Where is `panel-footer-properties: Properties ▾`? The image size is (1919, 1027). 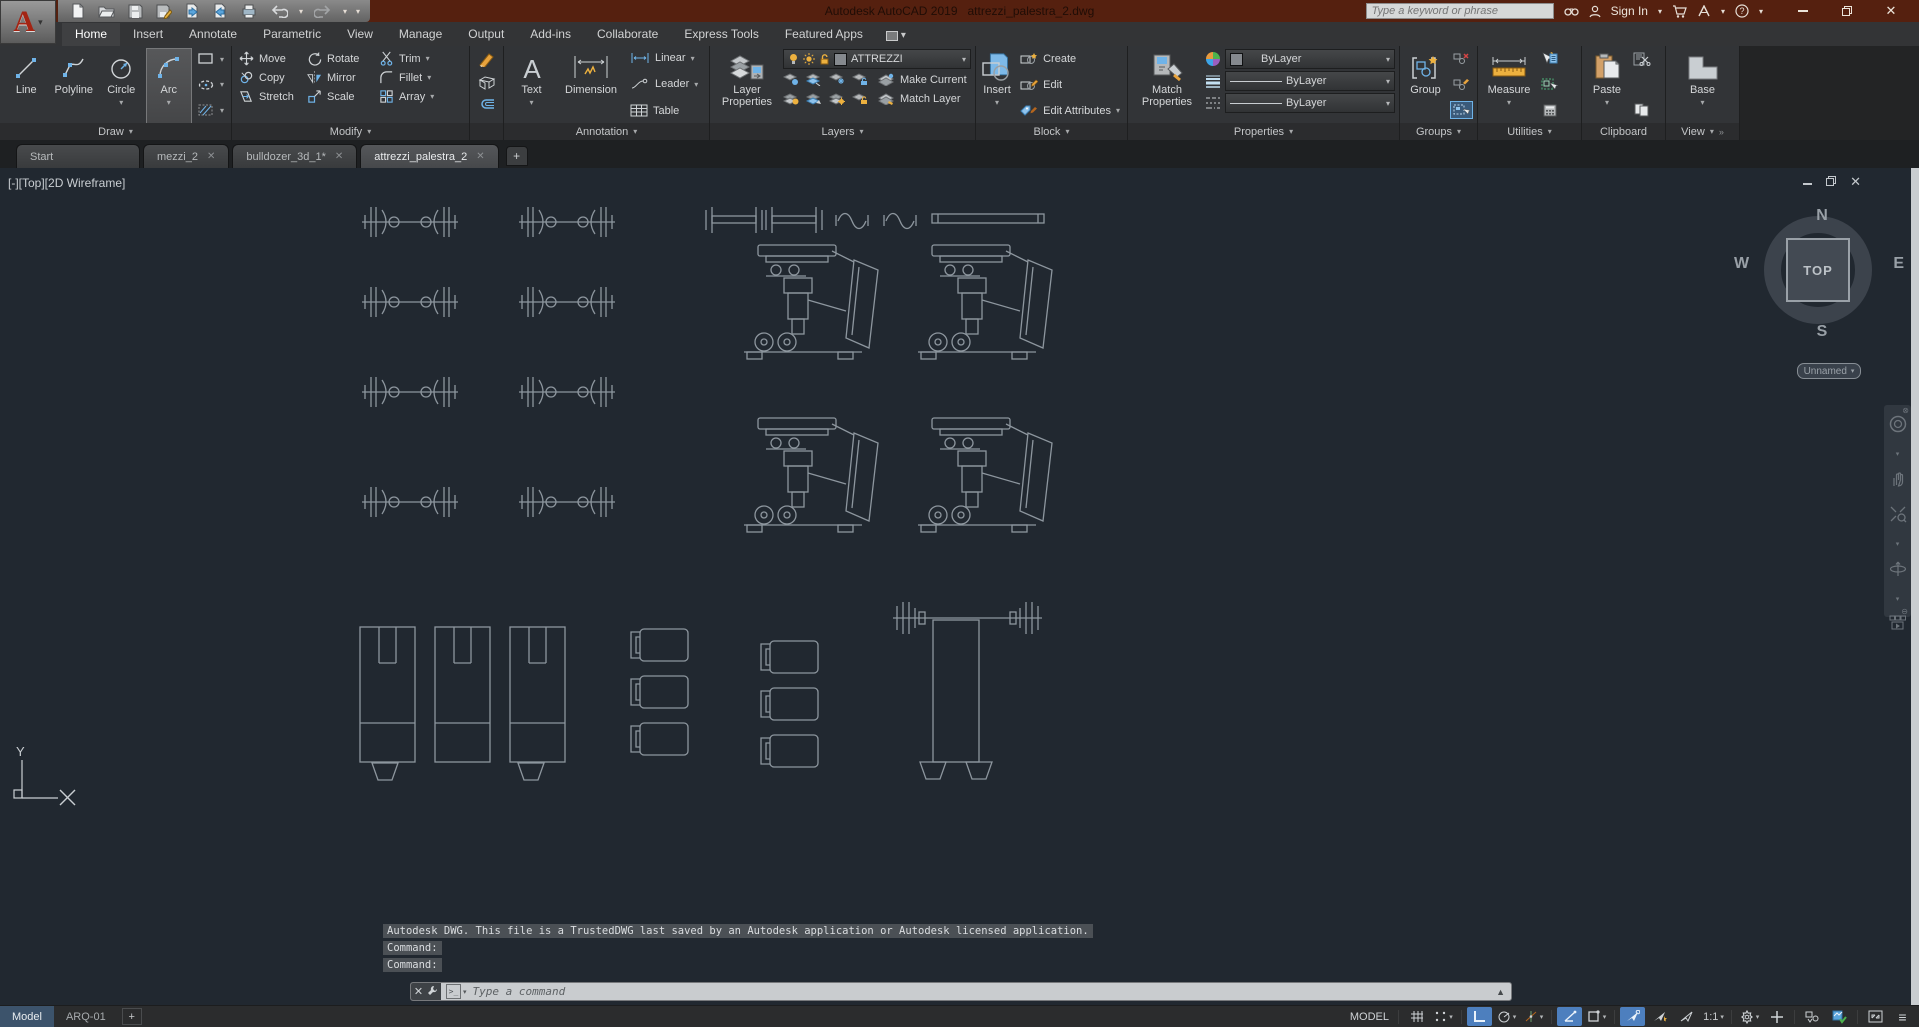
panel-footer-properties: Properties ▾ is located at coordinates (1263, 131).